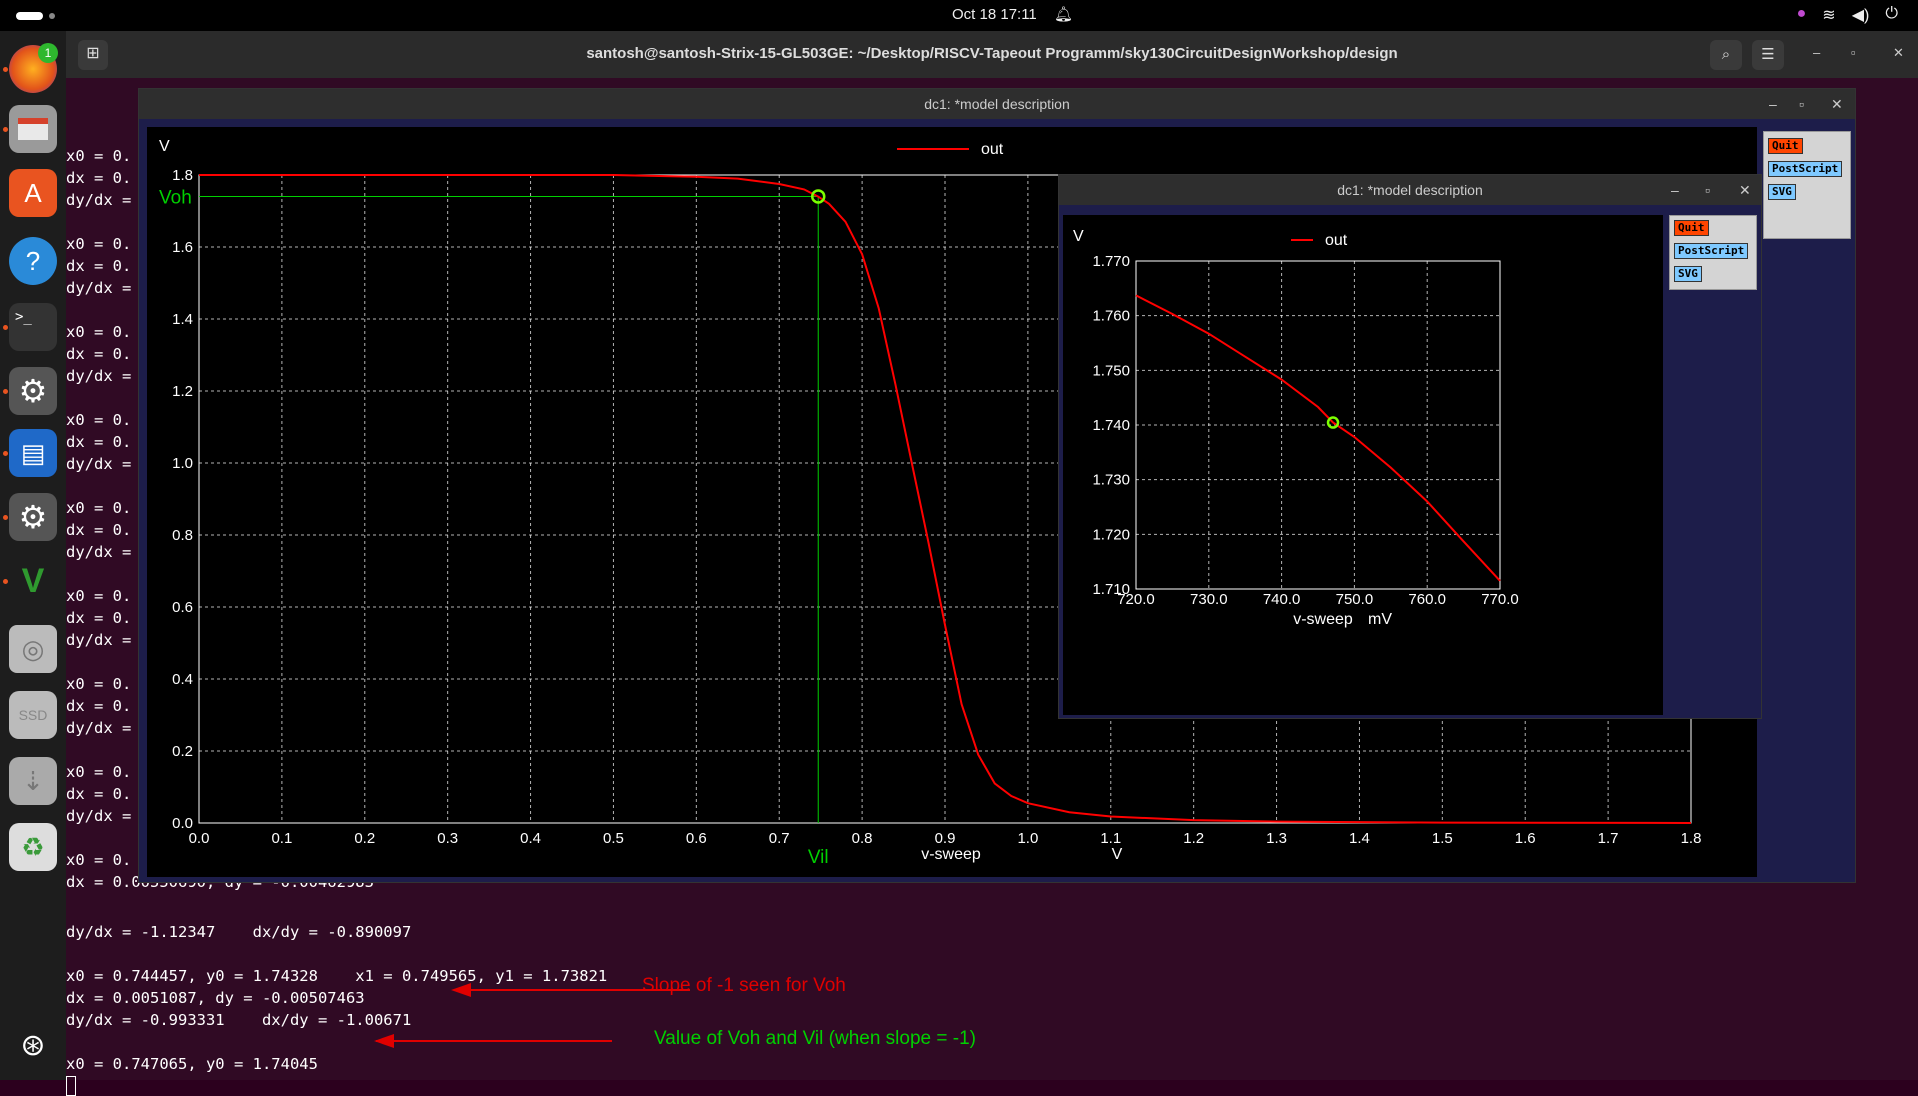  Describe the element at coordinates (33, 715) in the screenshot. I see `ssd-icon: SSD` at that location.